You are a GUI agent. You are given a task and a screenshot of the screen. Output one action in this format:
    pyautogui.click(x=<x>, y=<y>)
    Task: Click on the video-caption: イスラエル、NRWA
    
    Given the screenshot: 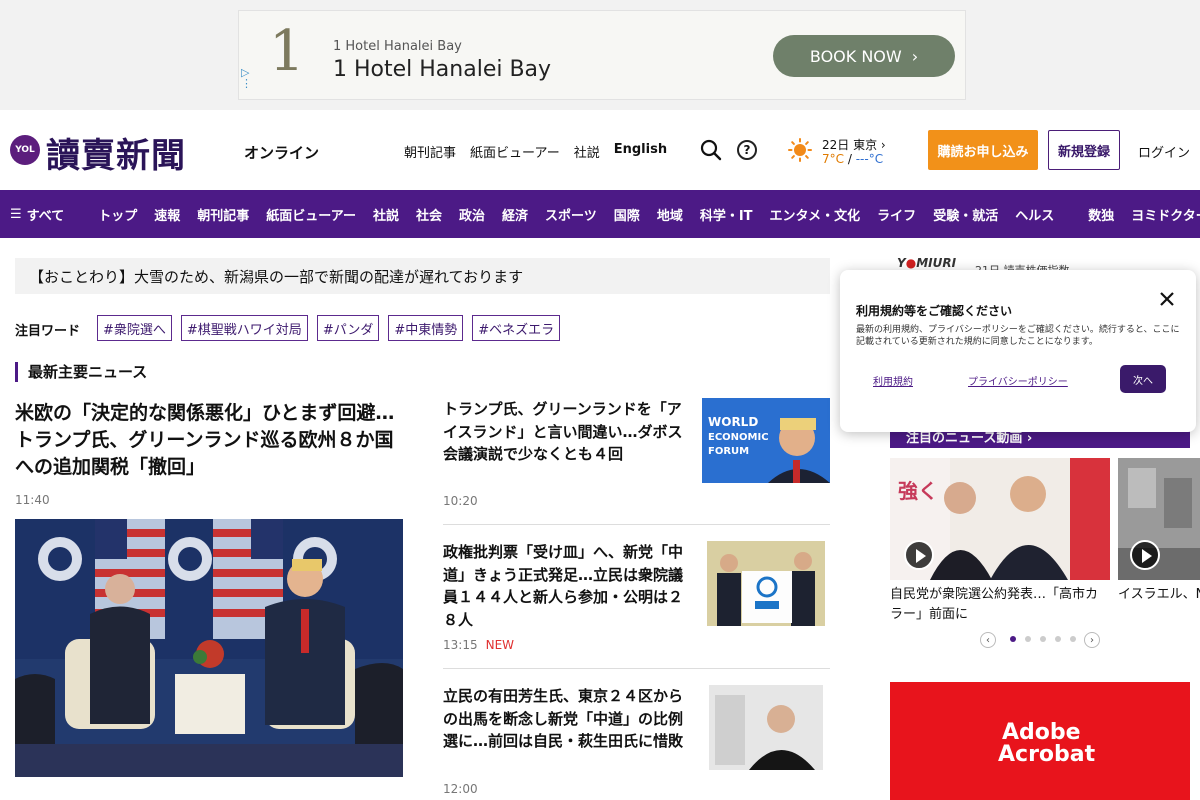 What is the action you would take?
    pyautogui.click(x=1159, y=595)
    